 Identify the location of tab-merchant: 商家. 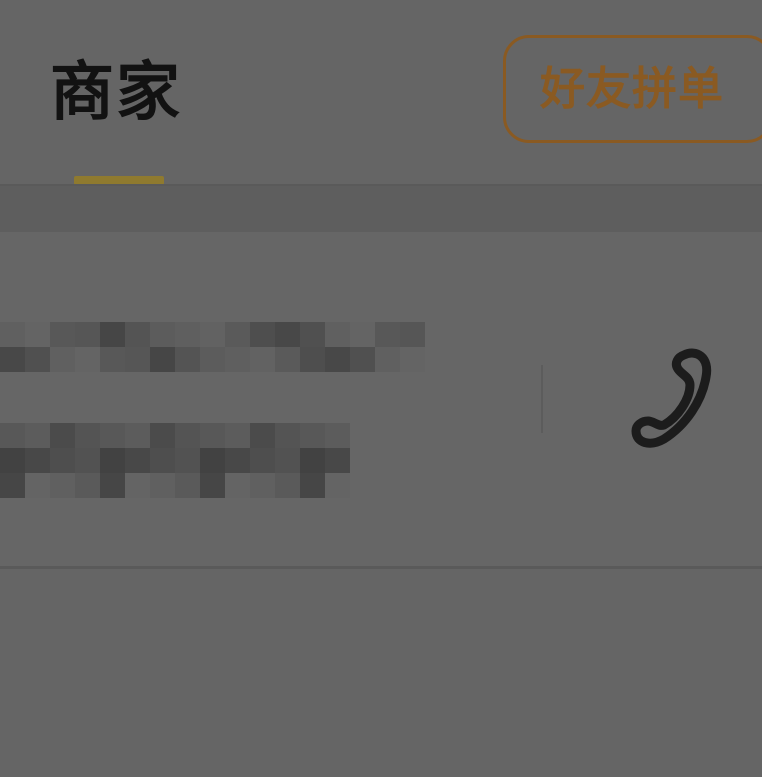
(116, 93).